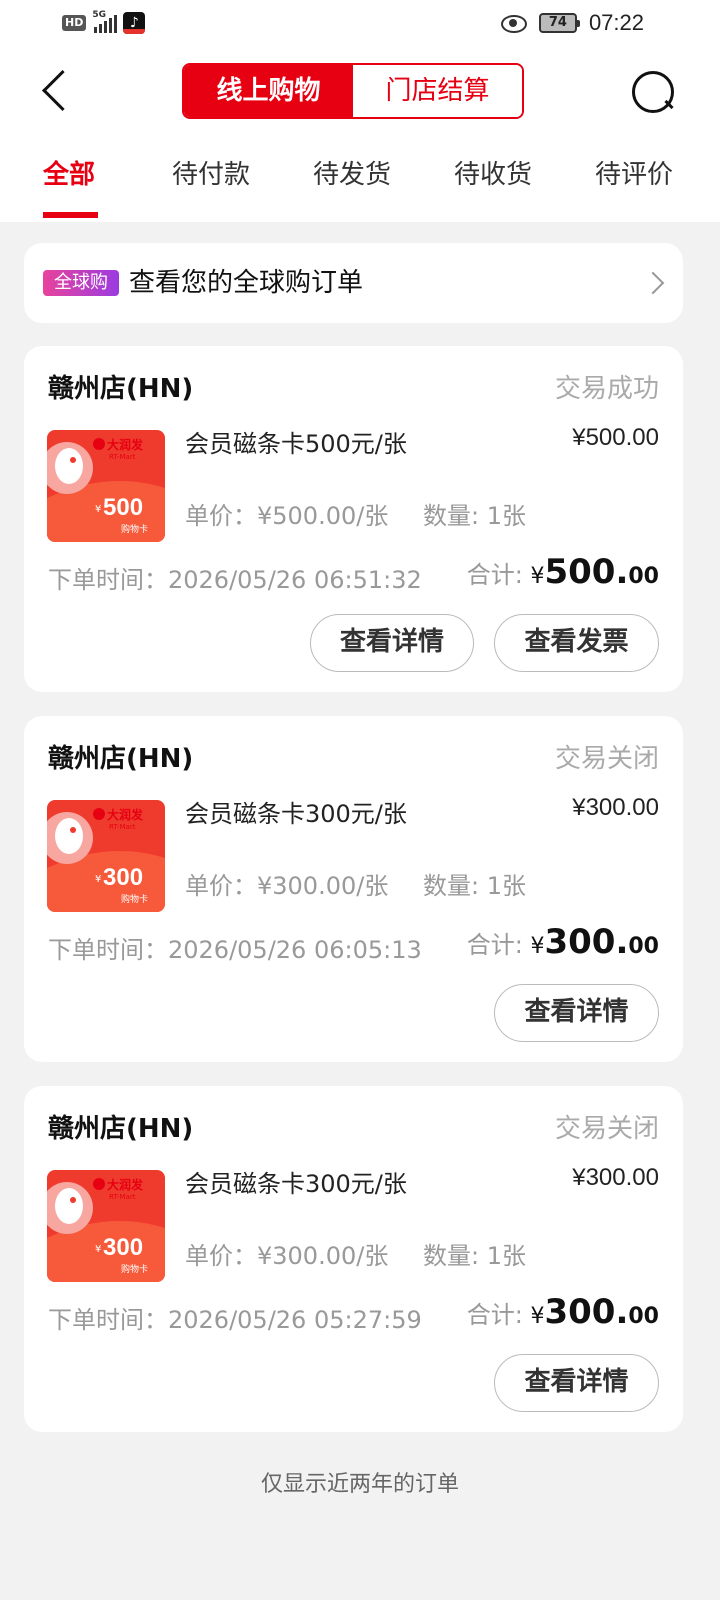  Describe the element at coordinates (99, 15) in the screenshot. I see `network-type: 5G` at that location.